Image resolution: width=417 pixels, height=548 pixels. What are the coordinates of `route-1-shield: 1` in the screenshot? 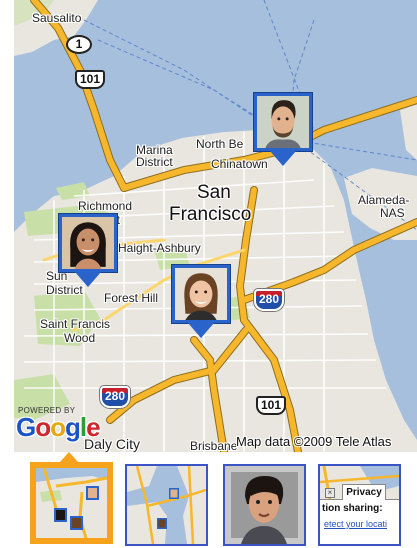 It's located at (79, 44).